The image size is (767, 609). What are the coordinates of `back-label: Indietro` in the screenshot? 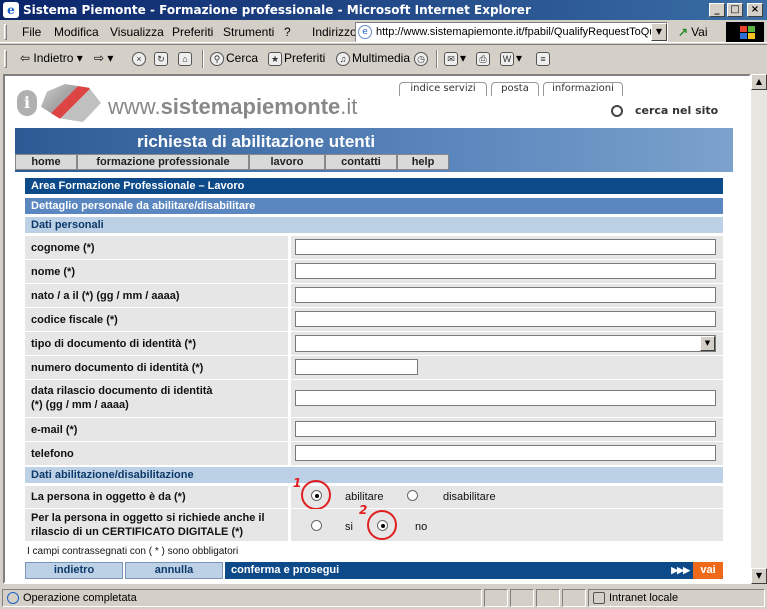 It's located at (53, 58).